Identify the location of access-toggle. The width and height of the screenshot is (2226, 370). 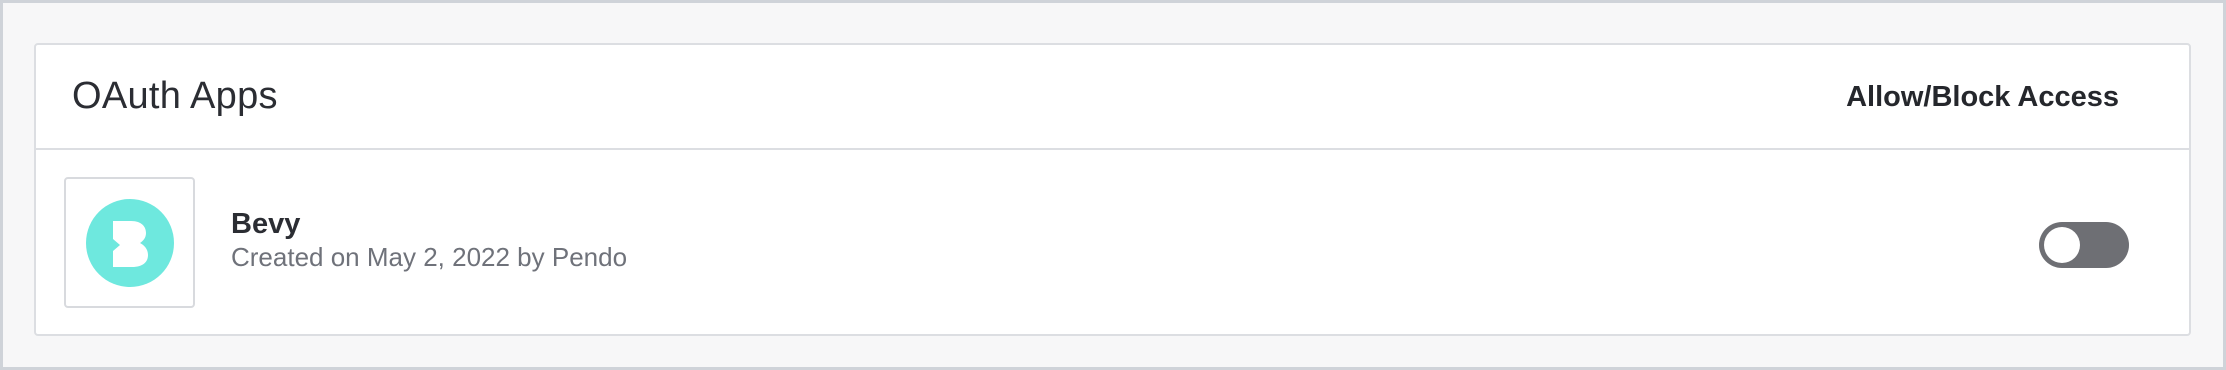
(2084, 245).